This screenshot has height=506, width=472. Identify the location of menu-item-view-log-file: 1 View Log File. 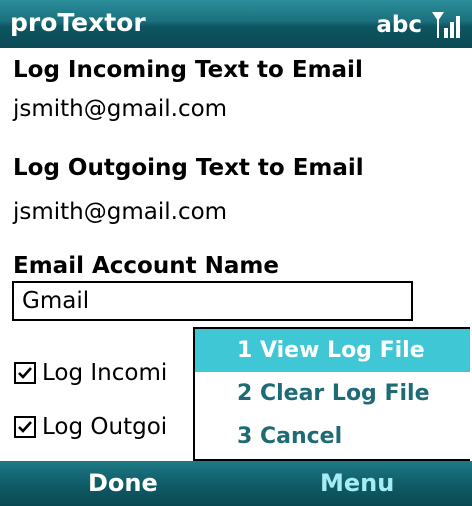
(332, 350).